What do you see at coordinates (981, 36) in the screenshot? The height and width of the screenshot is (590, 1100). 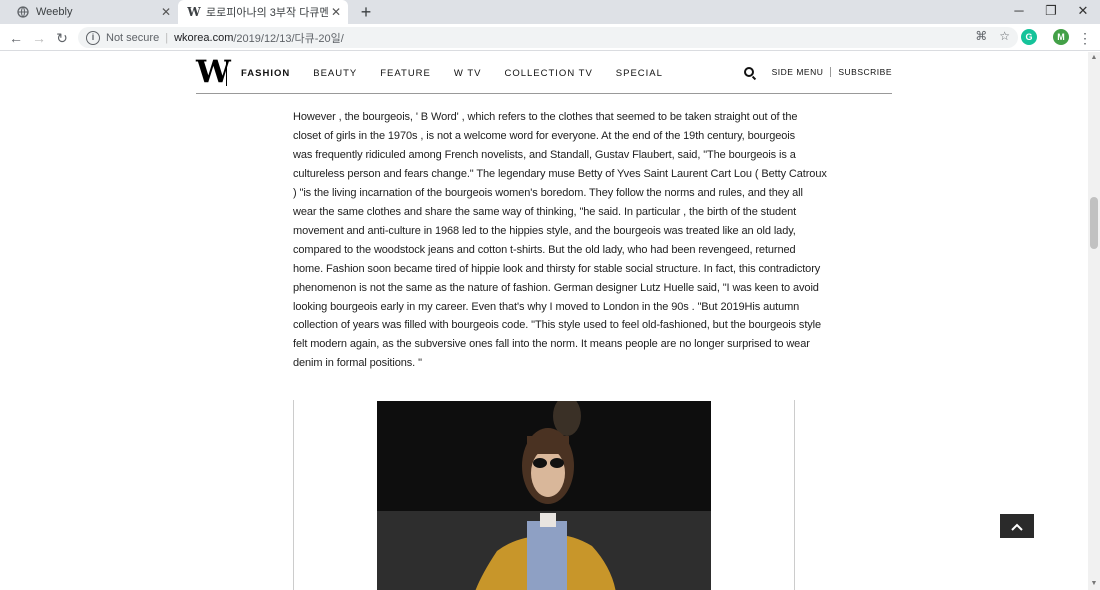 I see `translate-icon: ⌘` at bounding box center [981, 36].